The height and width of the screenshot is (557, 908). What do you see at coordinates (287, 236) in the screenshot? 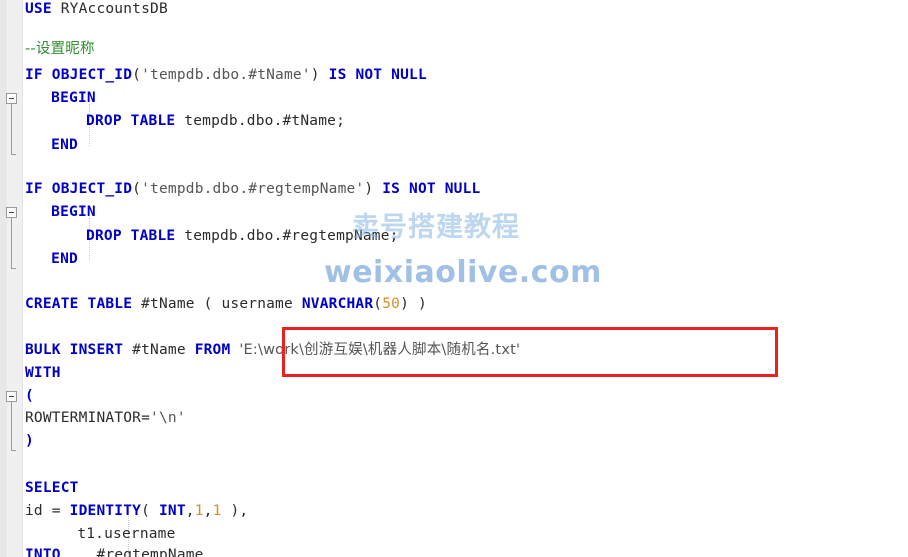
I see `code-token-plain: tempdb.dbo.#regtempName;` at bounding box center [287, 236].